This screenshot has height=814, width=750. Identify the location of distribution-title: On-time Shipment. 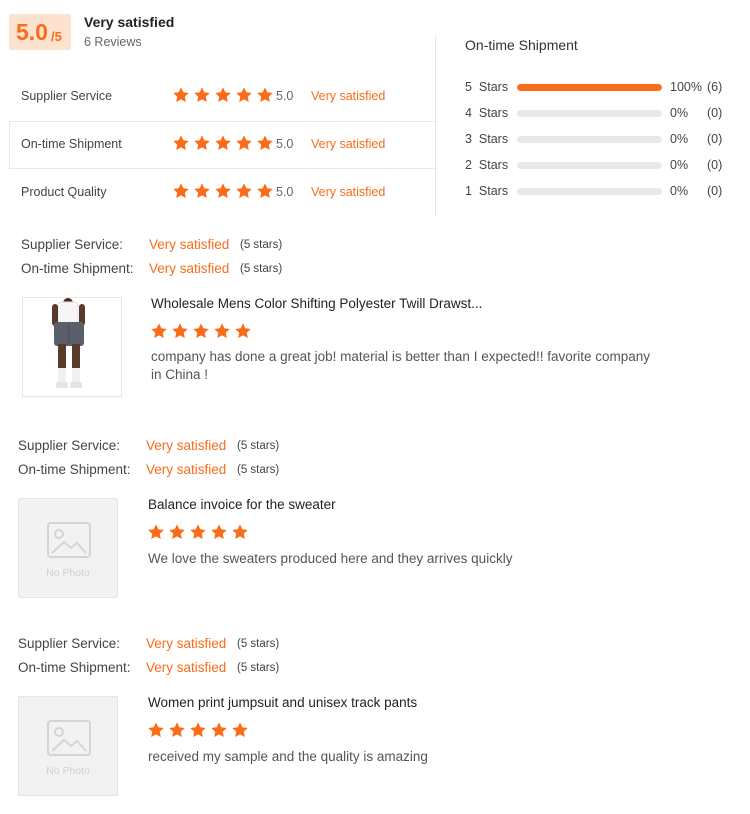
(521, 45).